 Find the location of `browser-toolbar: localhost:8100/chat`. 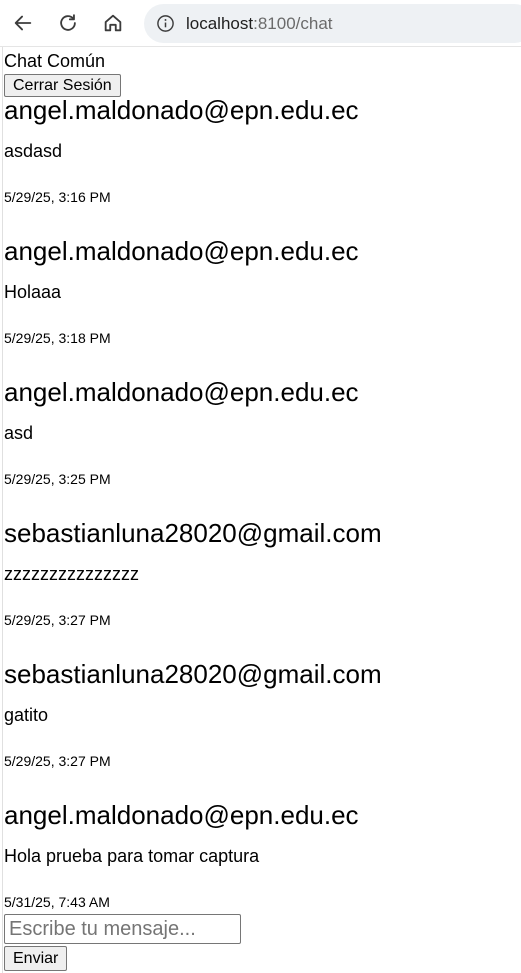

browser-toolbar: localhost:8100/chat is located at coordinates (260, 23).